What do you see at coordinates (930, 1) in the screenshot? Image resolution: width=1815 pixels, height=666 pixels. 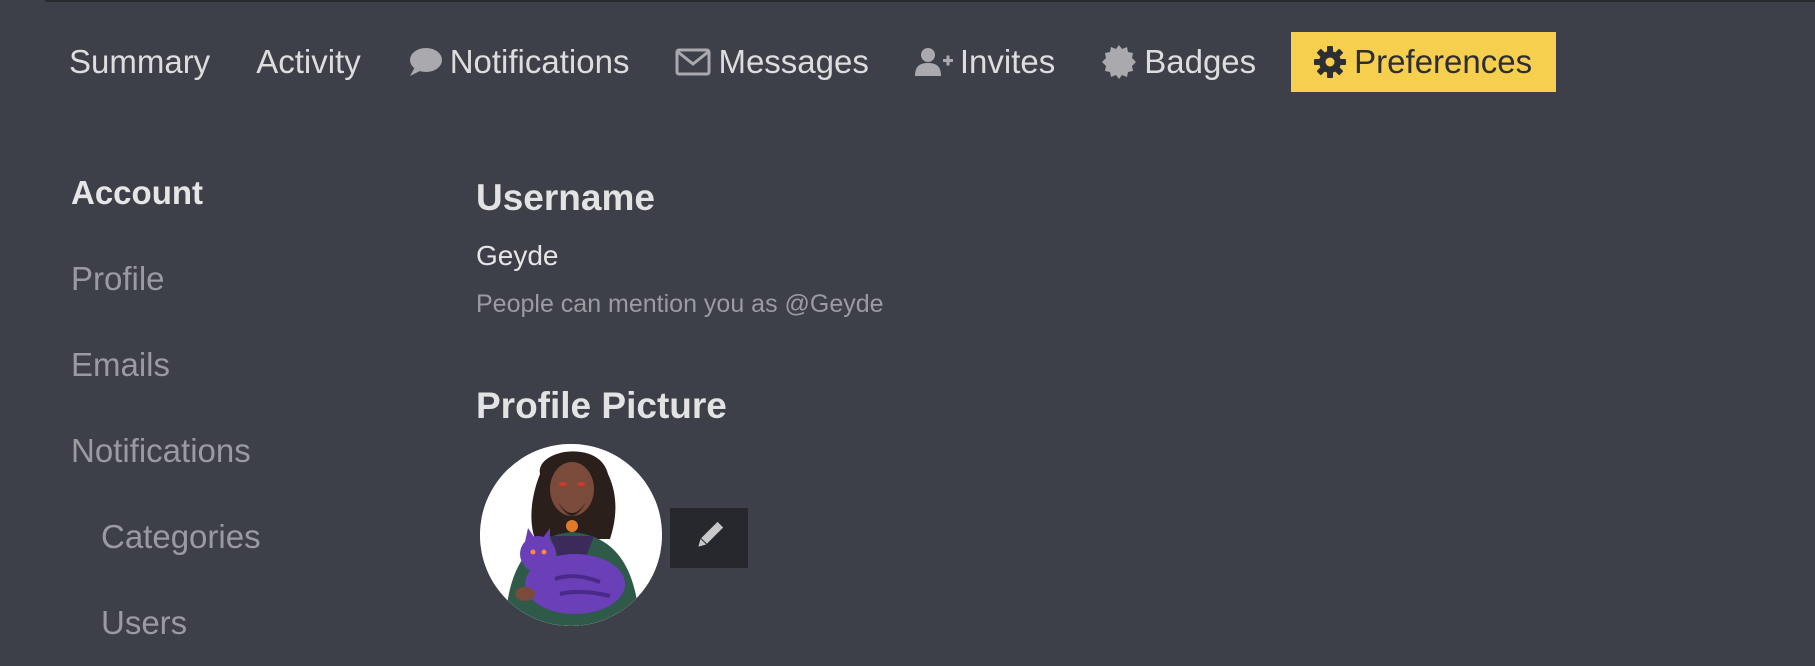 I see `top-divider` at bounding box center [930, 1].